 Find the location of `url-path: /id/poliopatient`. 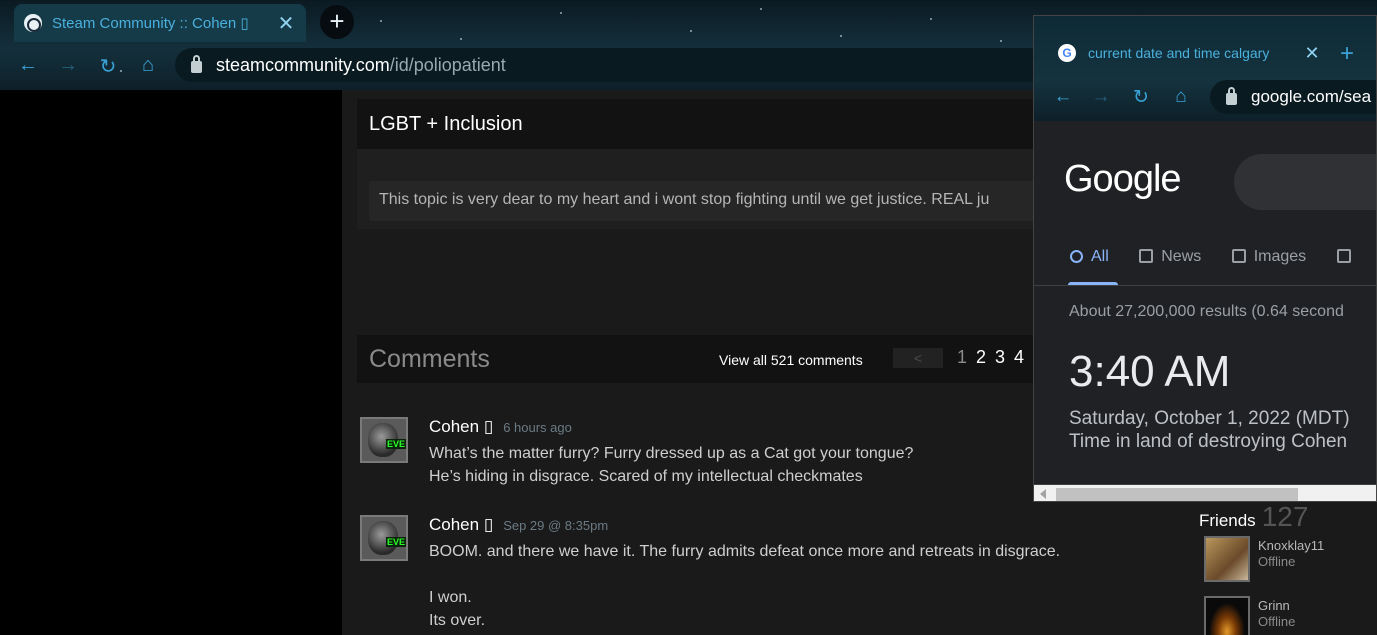

url-path: /id/poliopatient is located at coordinates (447, 64).